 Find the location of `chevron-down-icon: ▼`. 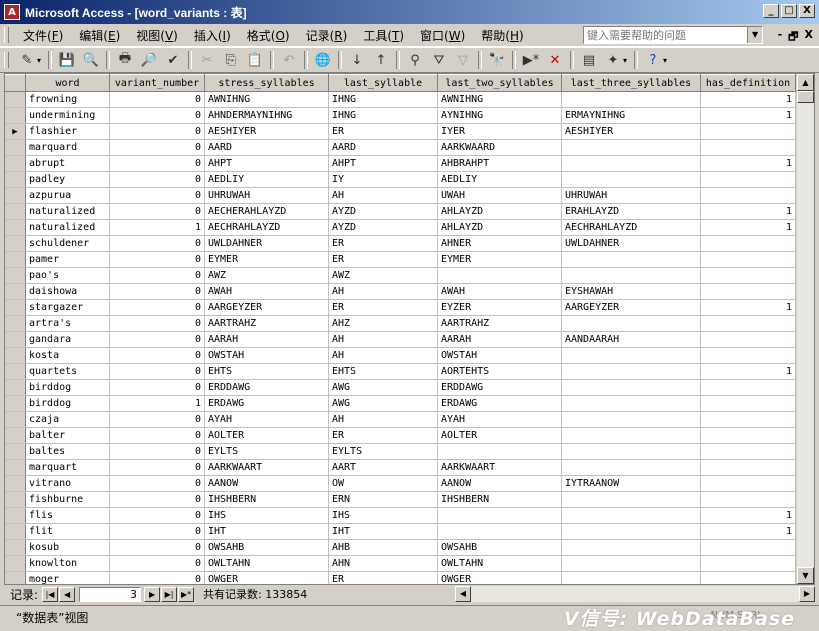

chevron-down-icon: ▼ is located at coordinates (754, 35).